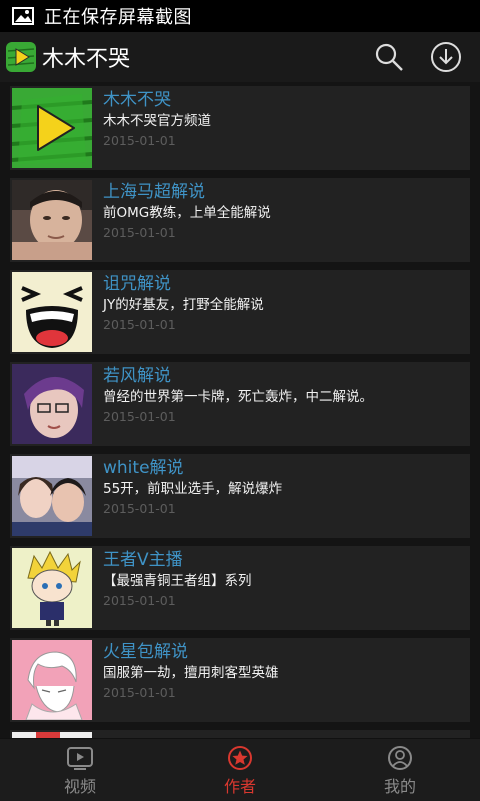 Image resolution: width=480 pixels, height=801 pixels. I want to click on author-name: 王者V主播, so click(143, 560).